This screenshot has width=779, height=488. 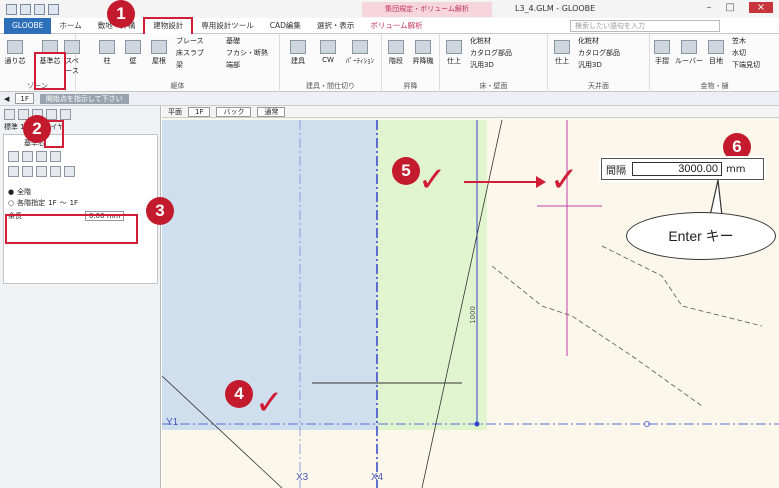 I want to click on bottom-trim-button: 下端見切, so click(x=746, y=65).